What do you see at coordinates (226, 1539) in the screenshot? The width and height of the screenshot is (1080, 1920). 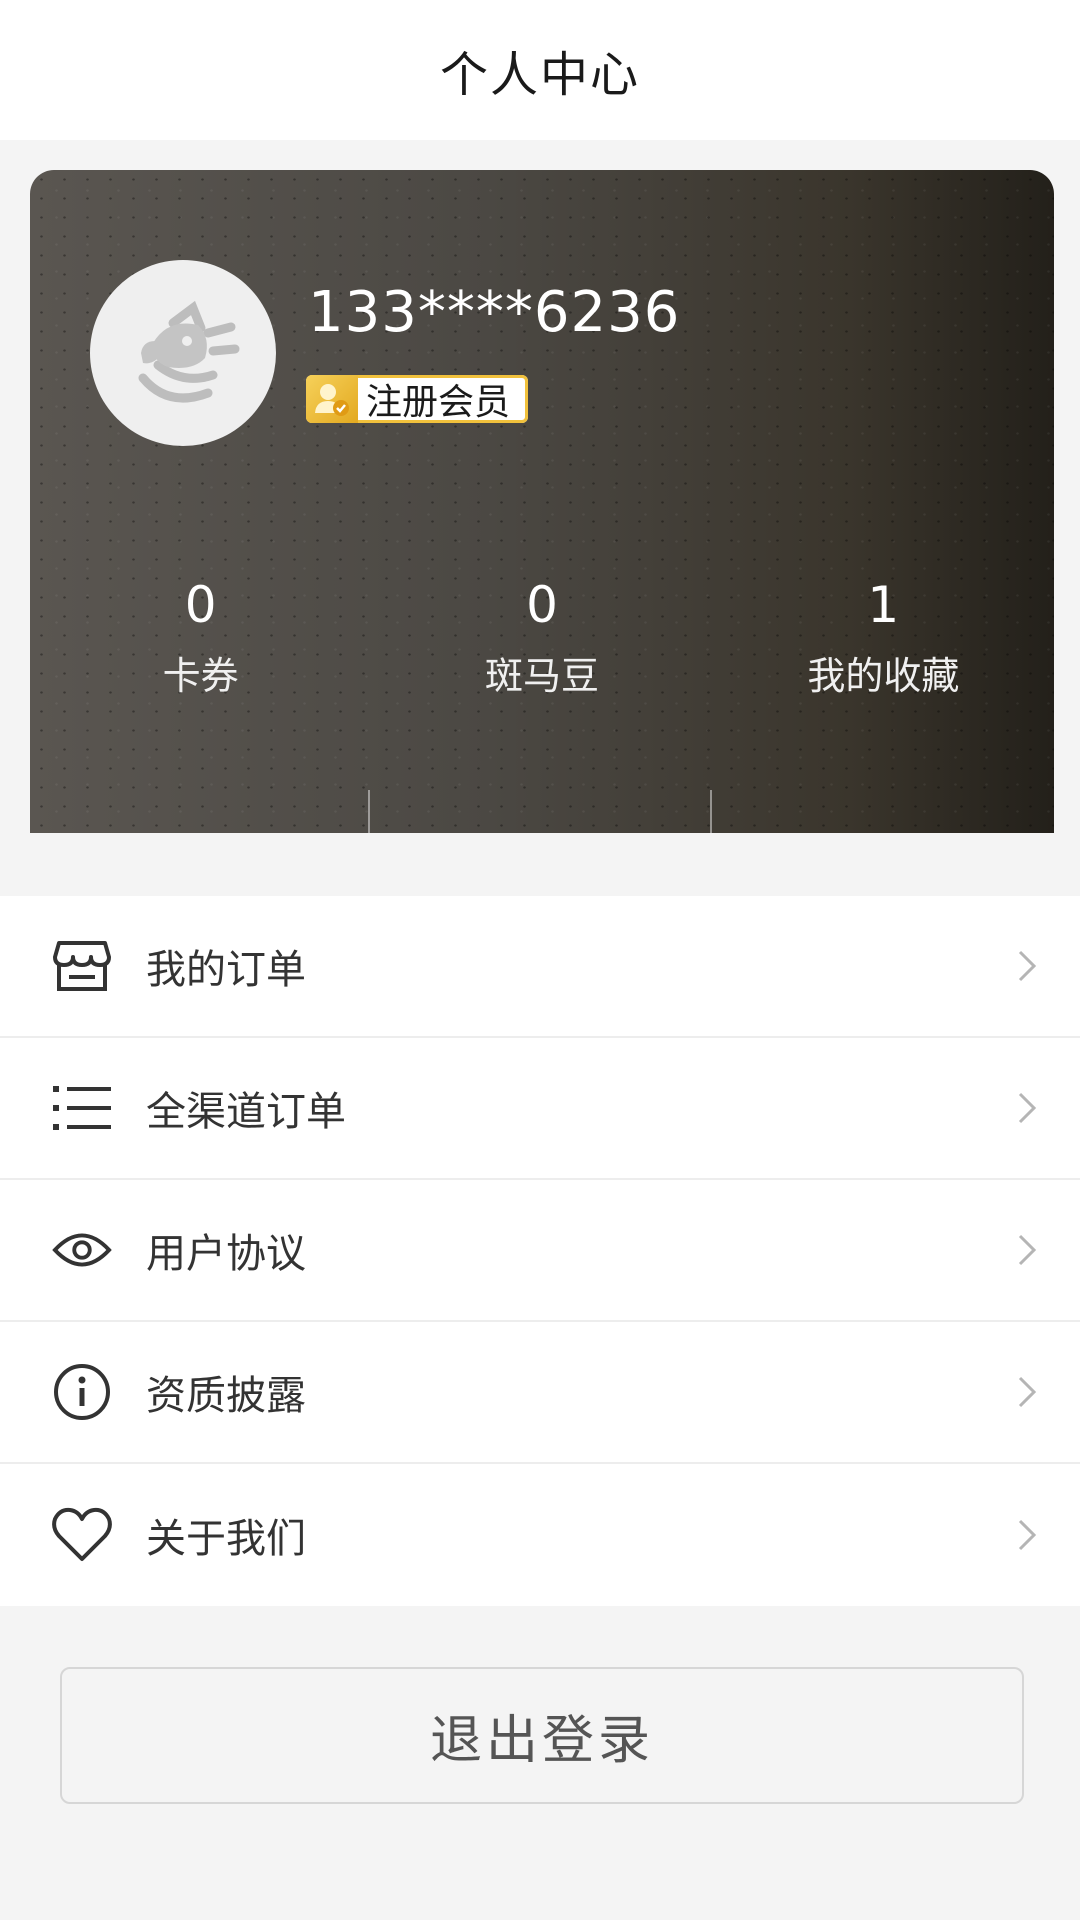 I see `menu-label: 关于我们` at bounding box center [226, 1539].